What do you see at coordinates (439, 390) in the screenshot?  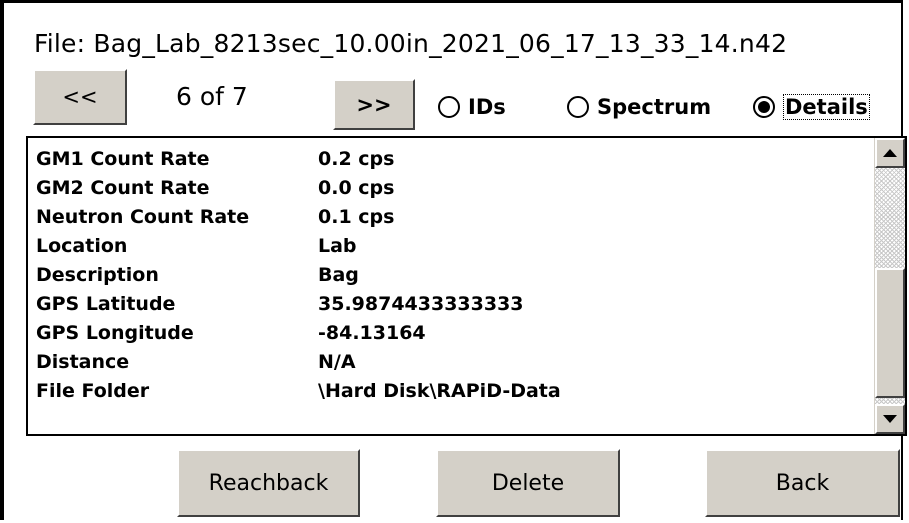 I see `detail-value: \Hard Disk\RAPiD-Data` at bounding box center [439, 390].